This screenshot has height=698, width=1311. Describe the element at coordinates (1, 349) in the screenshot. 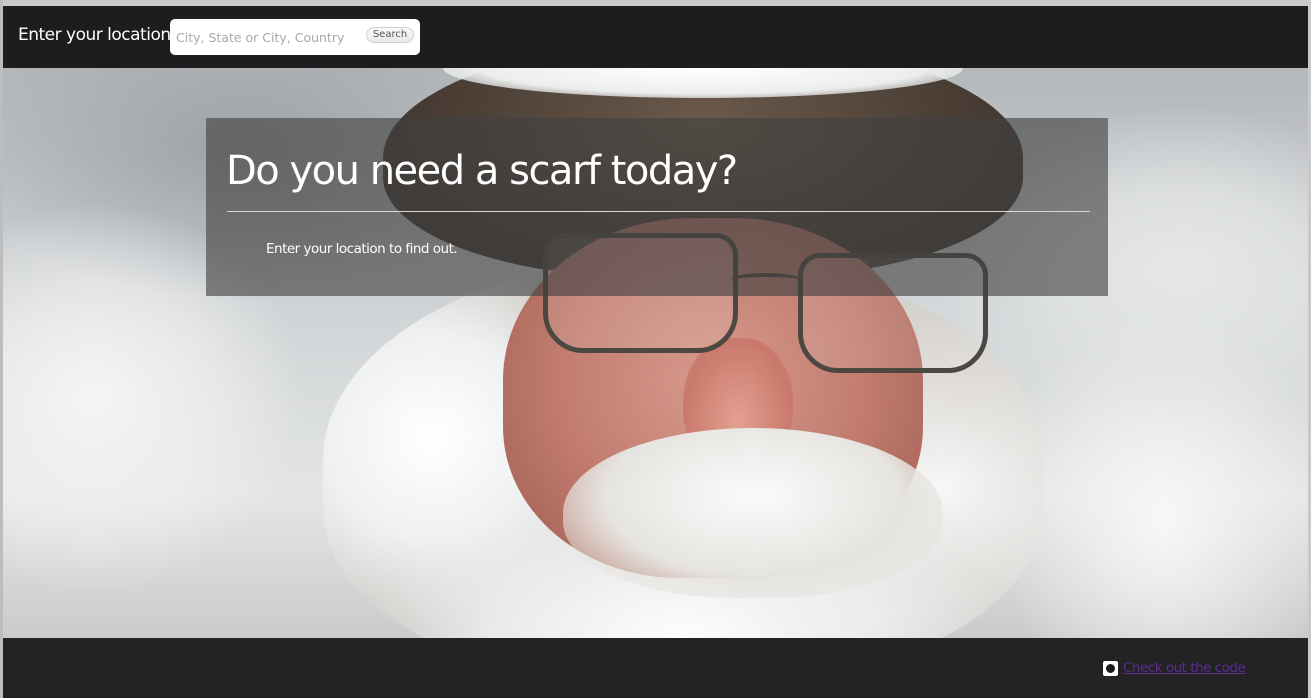

I see `window-left-edge` at that location.